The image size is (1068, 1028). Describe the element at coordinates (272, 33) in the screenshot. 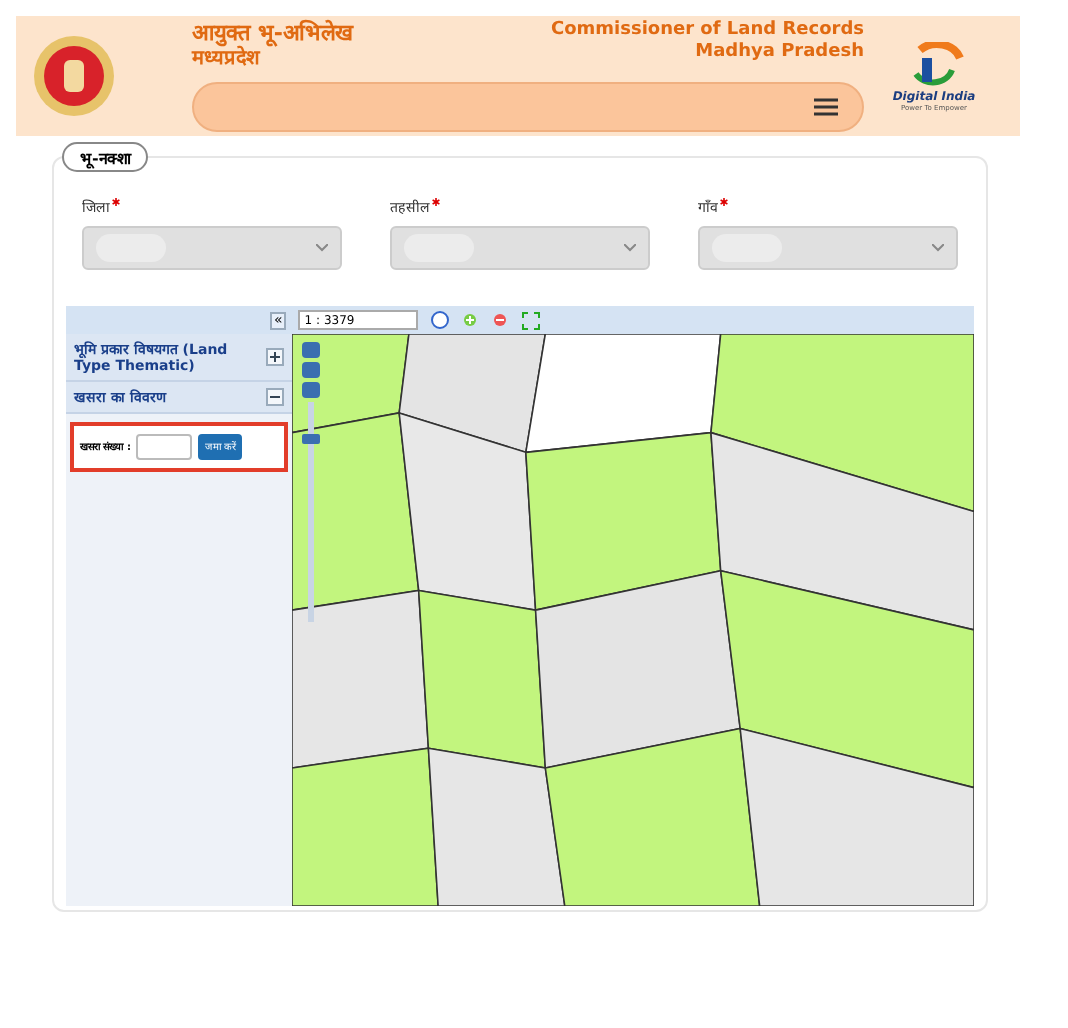

I see `hindi-title: आयुक्त भू-अभिलेख` at that location.